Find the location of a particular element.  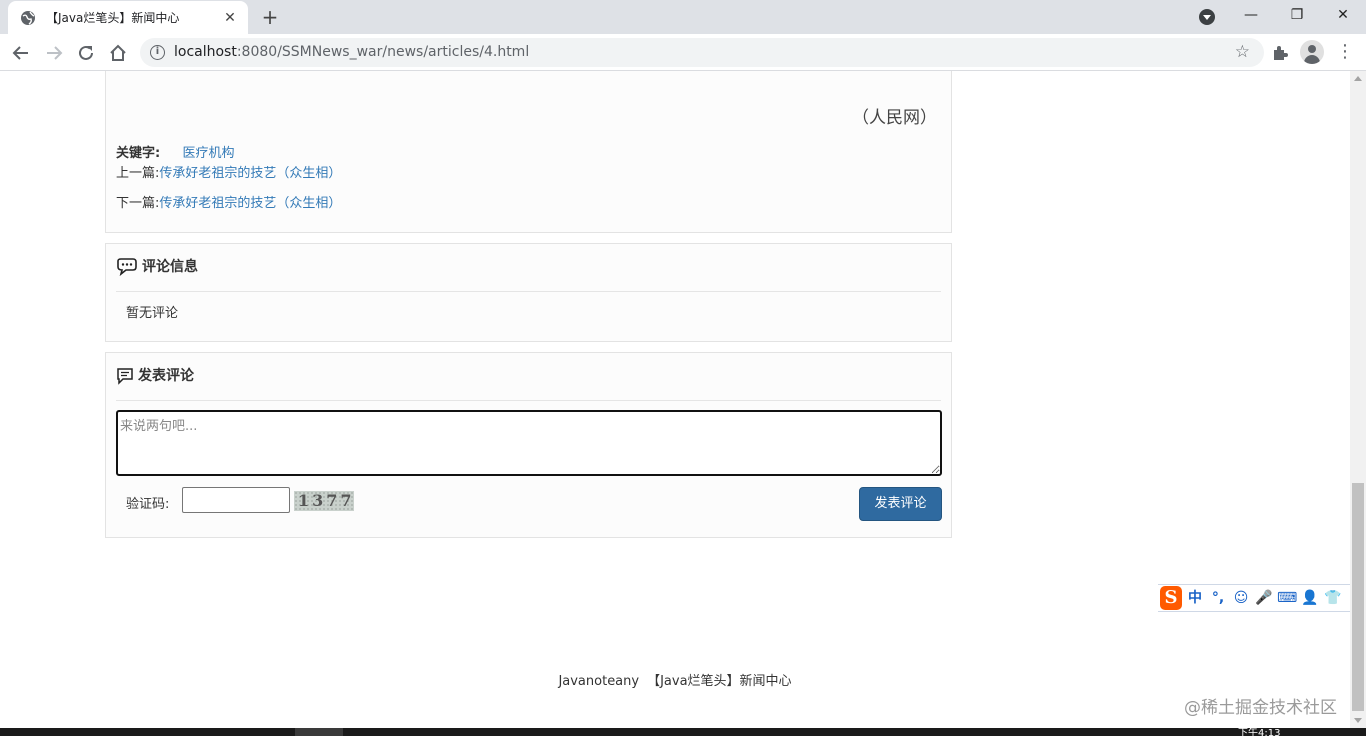

page-scrollbar is located at coordinates (1358, 399).